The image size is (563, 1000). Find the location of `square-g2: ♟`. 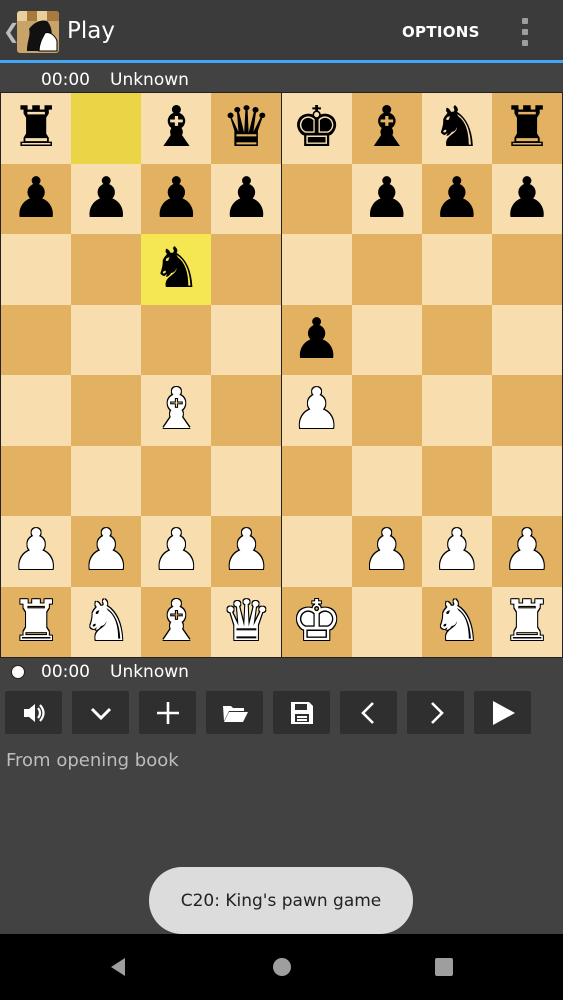

square-g2: ♟ is located at coordinates (456, 551).